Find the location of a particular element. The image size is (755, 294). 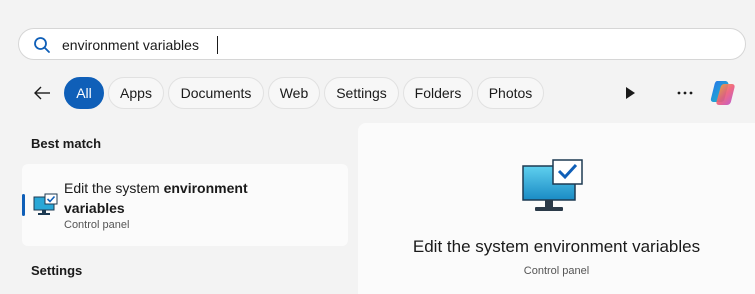

play-icon is located at coordinates (630, 93).